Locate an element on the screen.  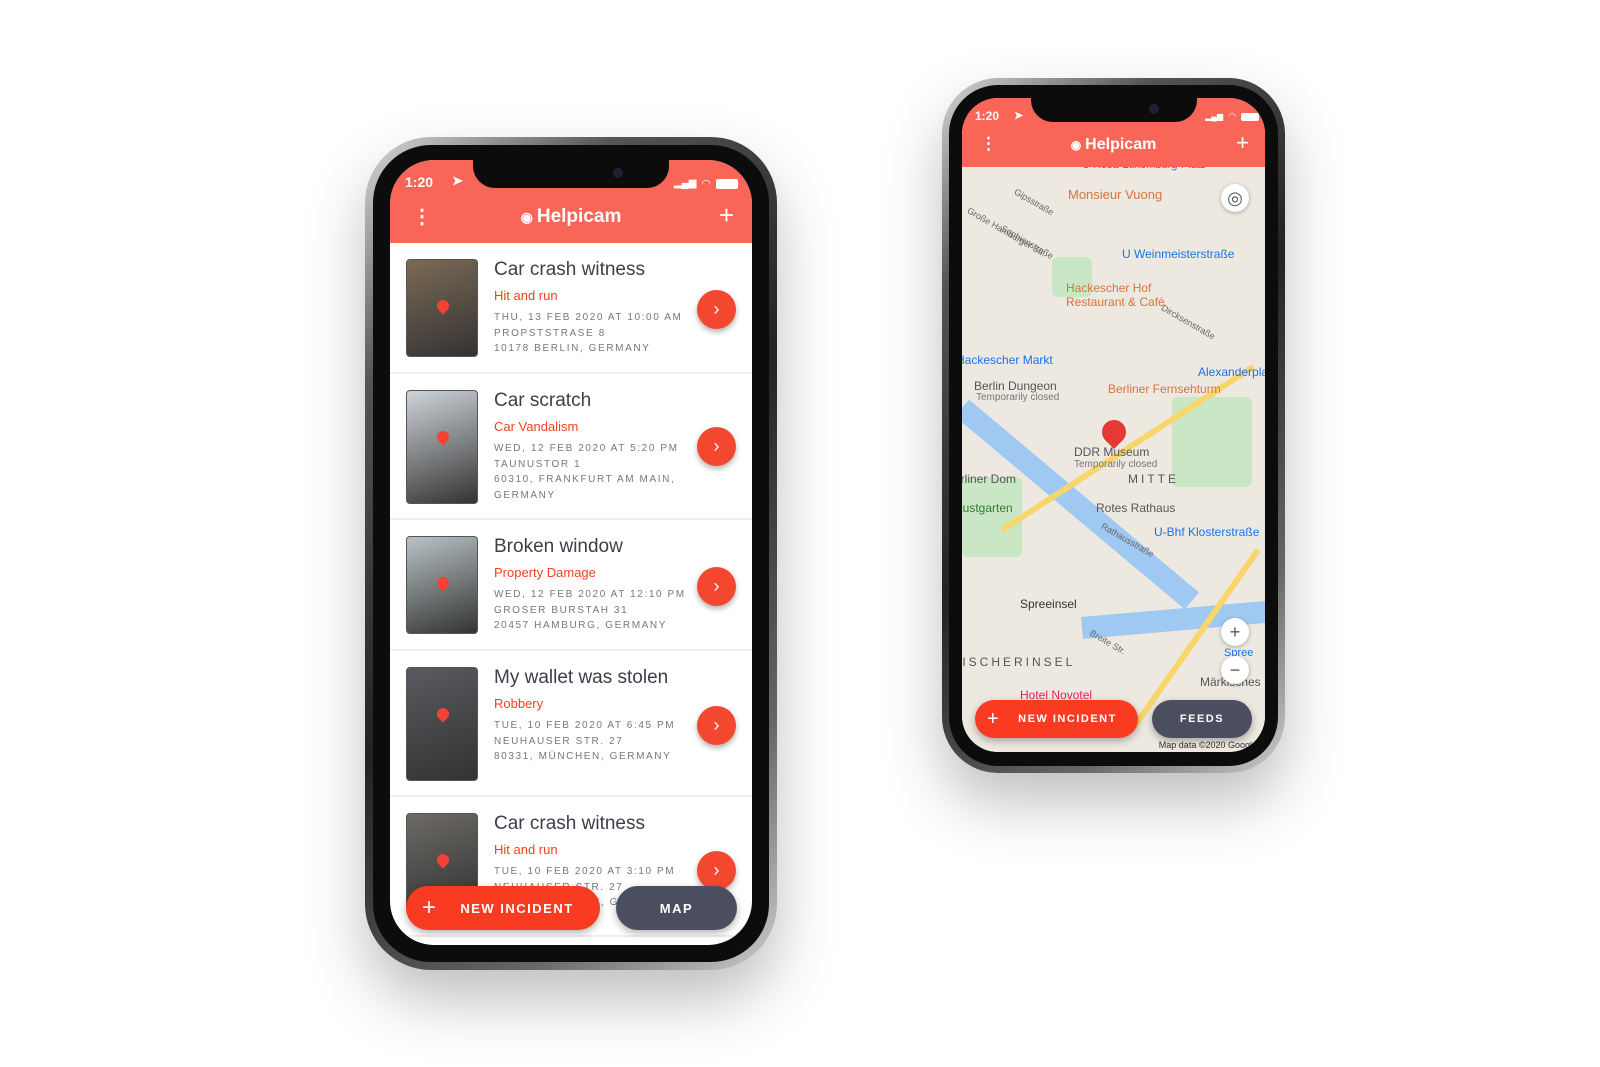
map-label: Lustgarten is located at coordinates (987, 508).